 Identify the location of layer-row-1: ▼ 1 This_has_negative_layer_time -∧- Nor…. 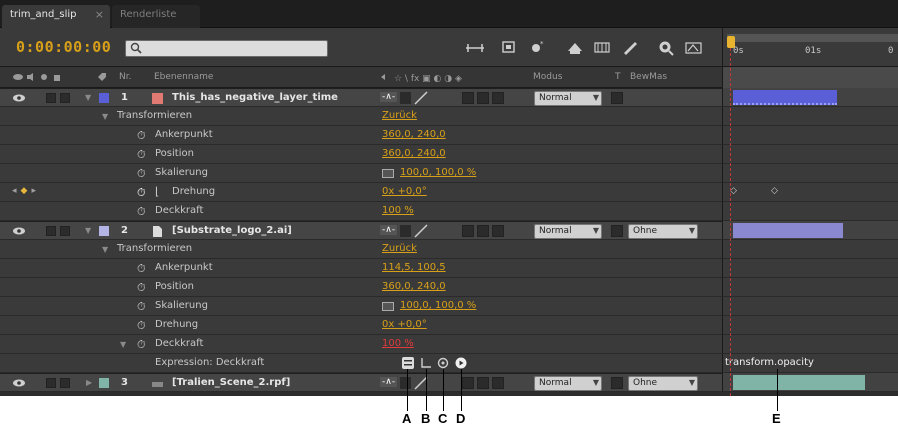
(361, 97).